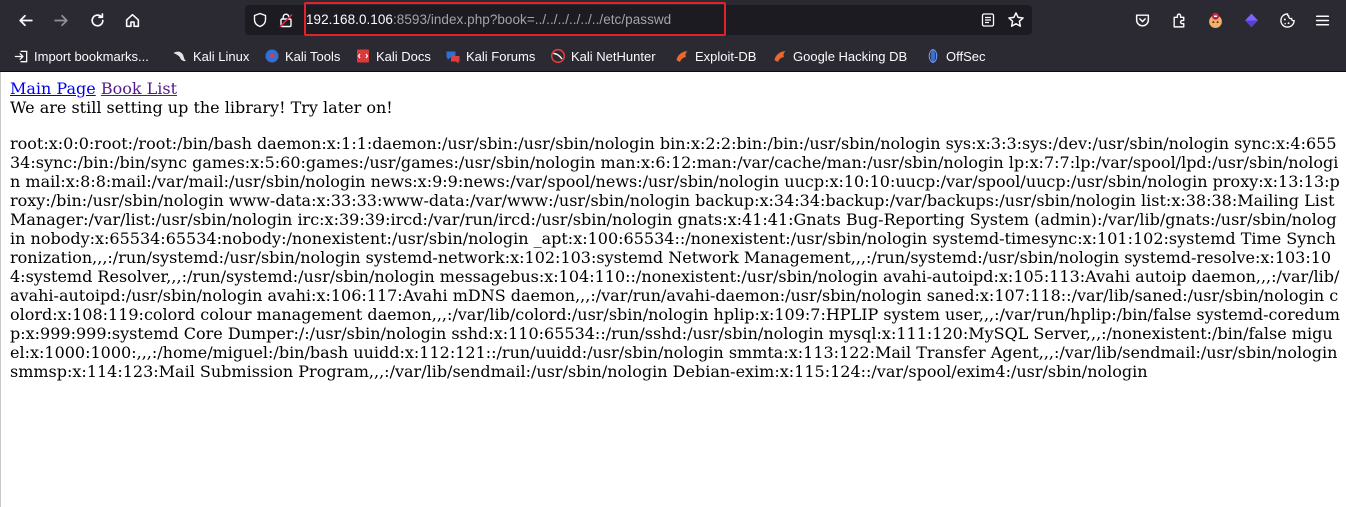 The image size is (1346, 507). Describe the element at coordinates (1016, 22) in the screenshot. I see `star-icon` at that location.